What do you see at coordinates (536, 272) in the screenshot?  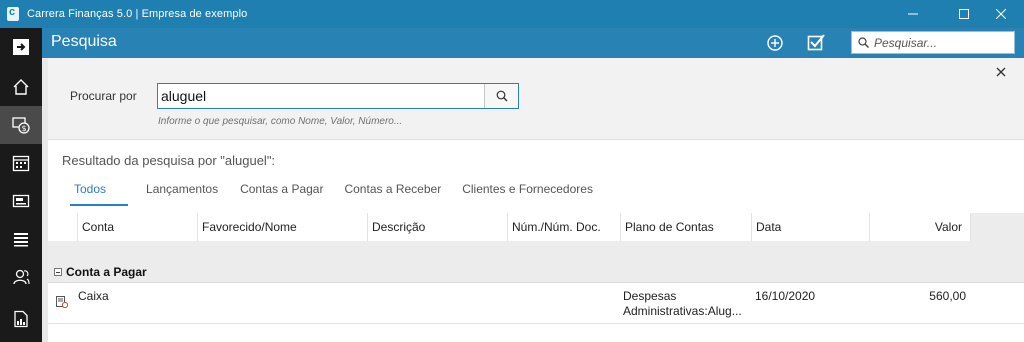 I see `group-row: Conta a Pagar` at bounding box center [536, 272].